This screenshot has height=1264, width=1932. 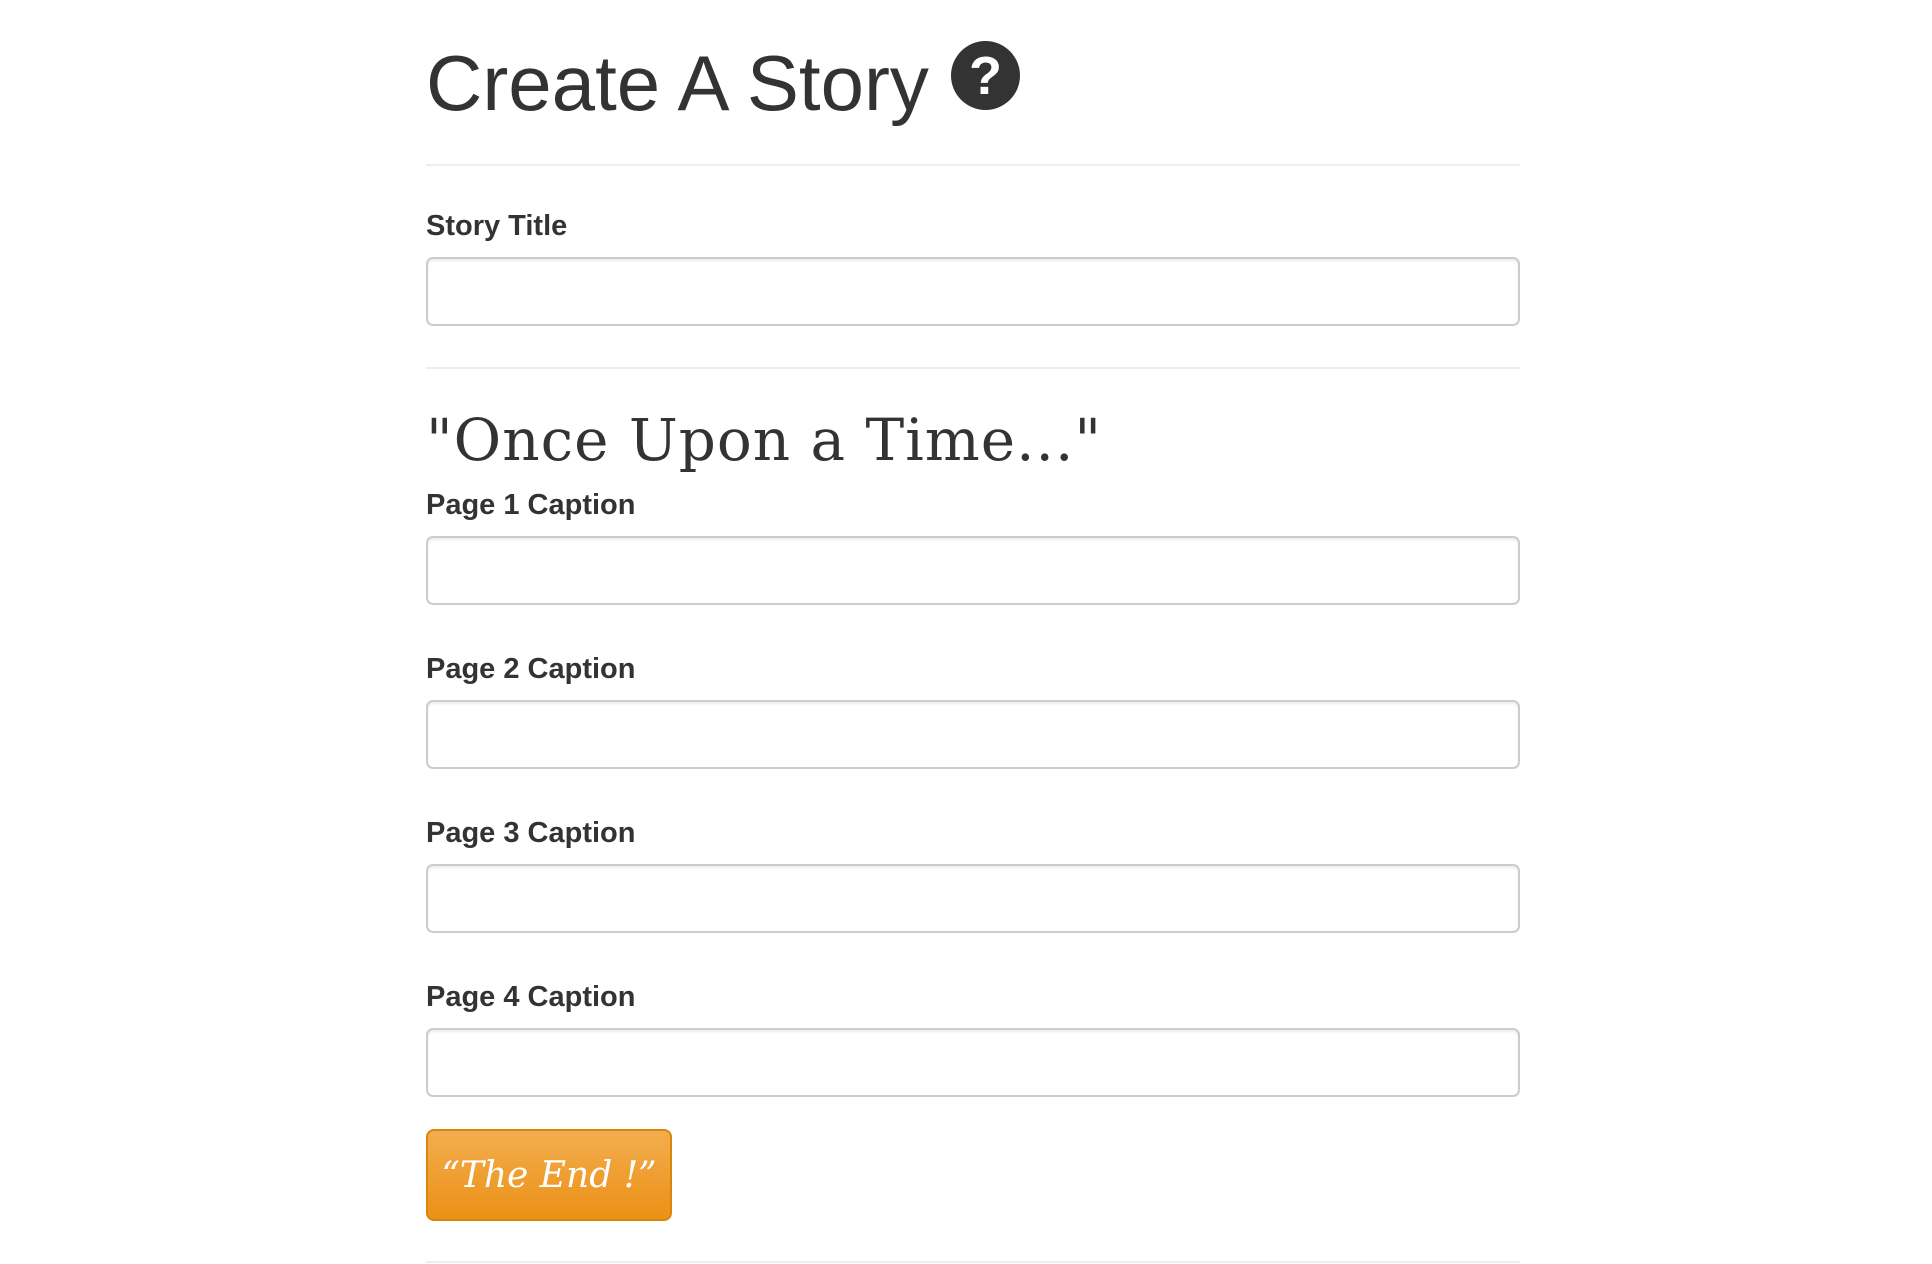 I want to click on footer-divider, so click(x=973, y=1262).